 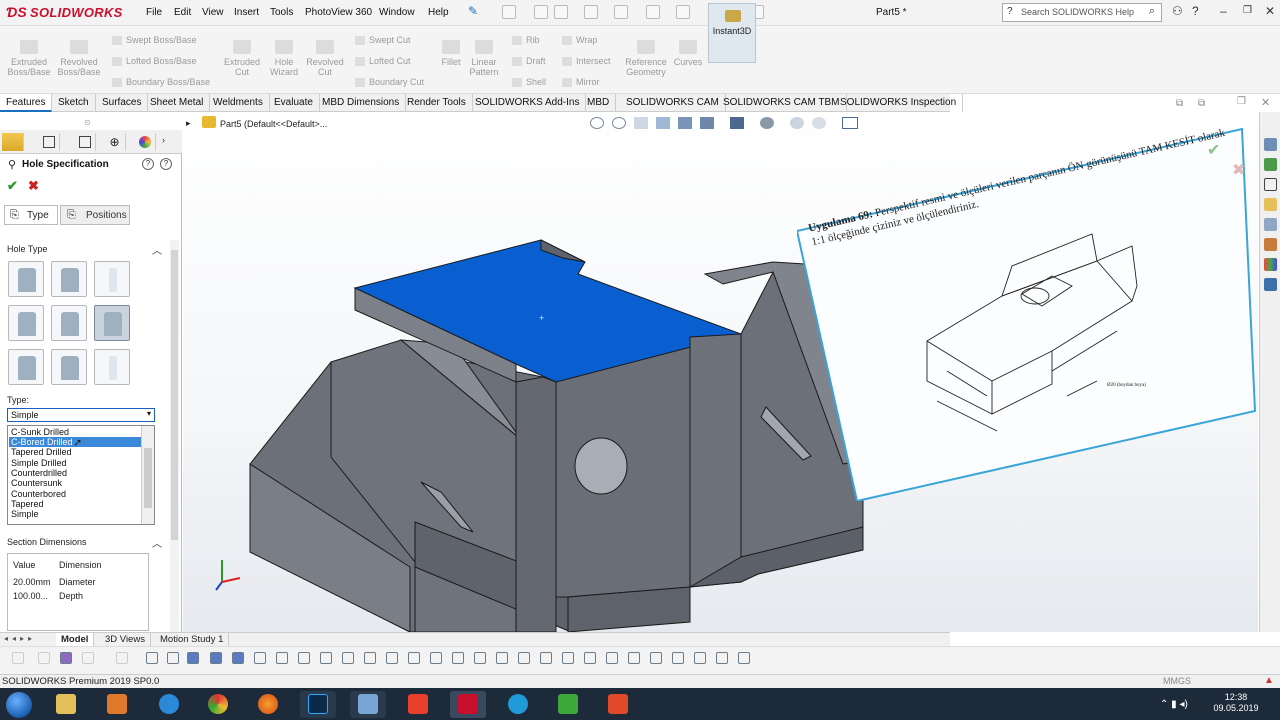 What do you see at coordinates (673, 103) in the screenshot?
I see `tab-cam: SOLIDWORKS CAM` at bounding box center [673, 103].